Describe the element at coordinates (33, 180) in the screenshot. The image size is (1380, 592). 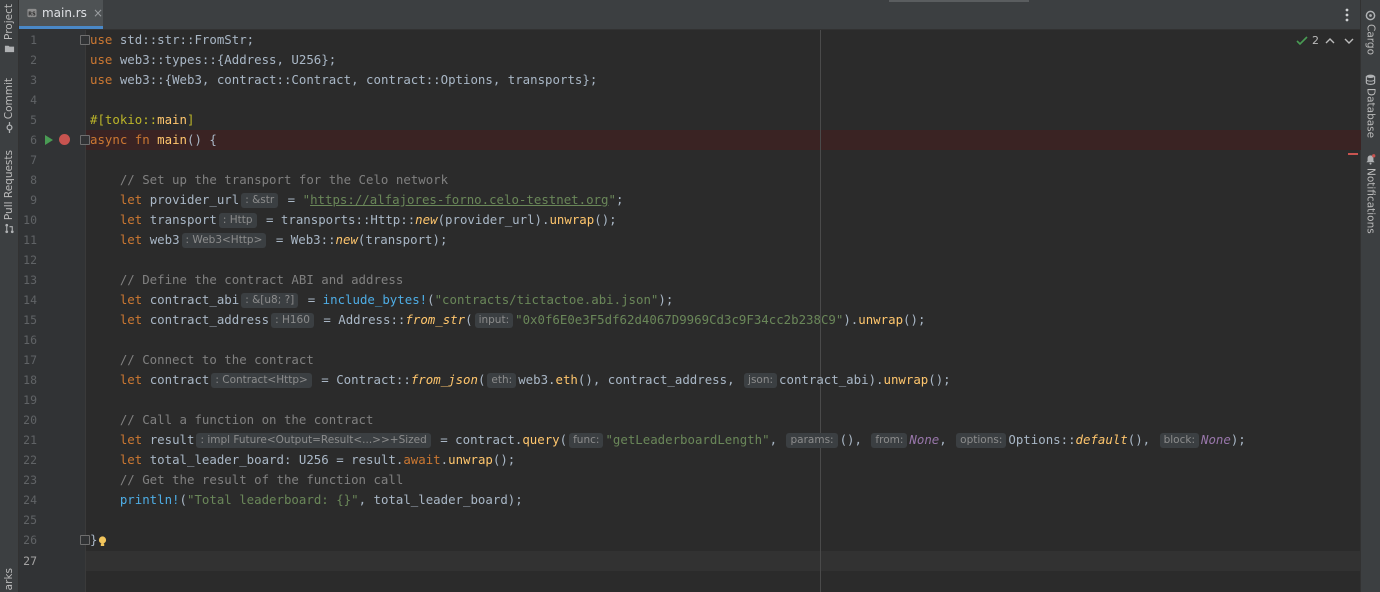
I see `line-number: 8` at that location.